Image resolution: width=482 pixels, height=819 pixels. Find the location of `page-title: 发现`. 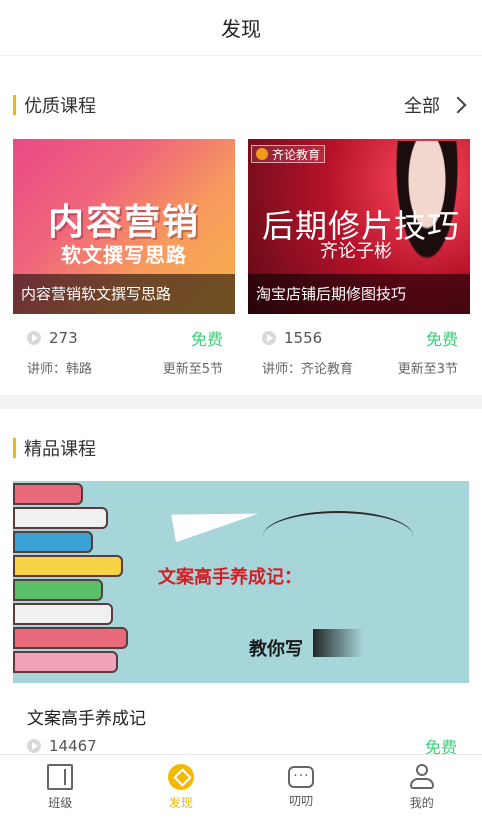

page-title: 发现 is located at coordinates (241, 29).